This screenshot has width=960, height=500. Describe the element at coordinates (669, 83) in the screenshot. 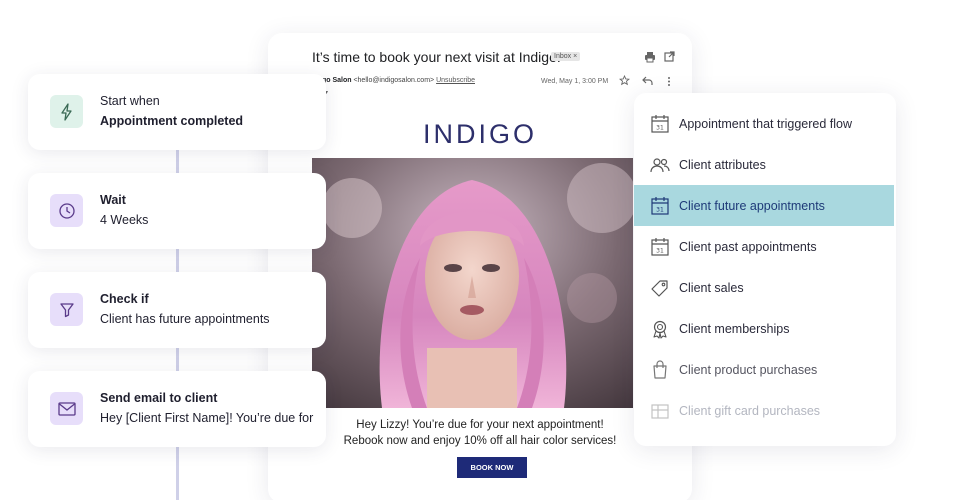

I see `more-vertical-icon` at that location.